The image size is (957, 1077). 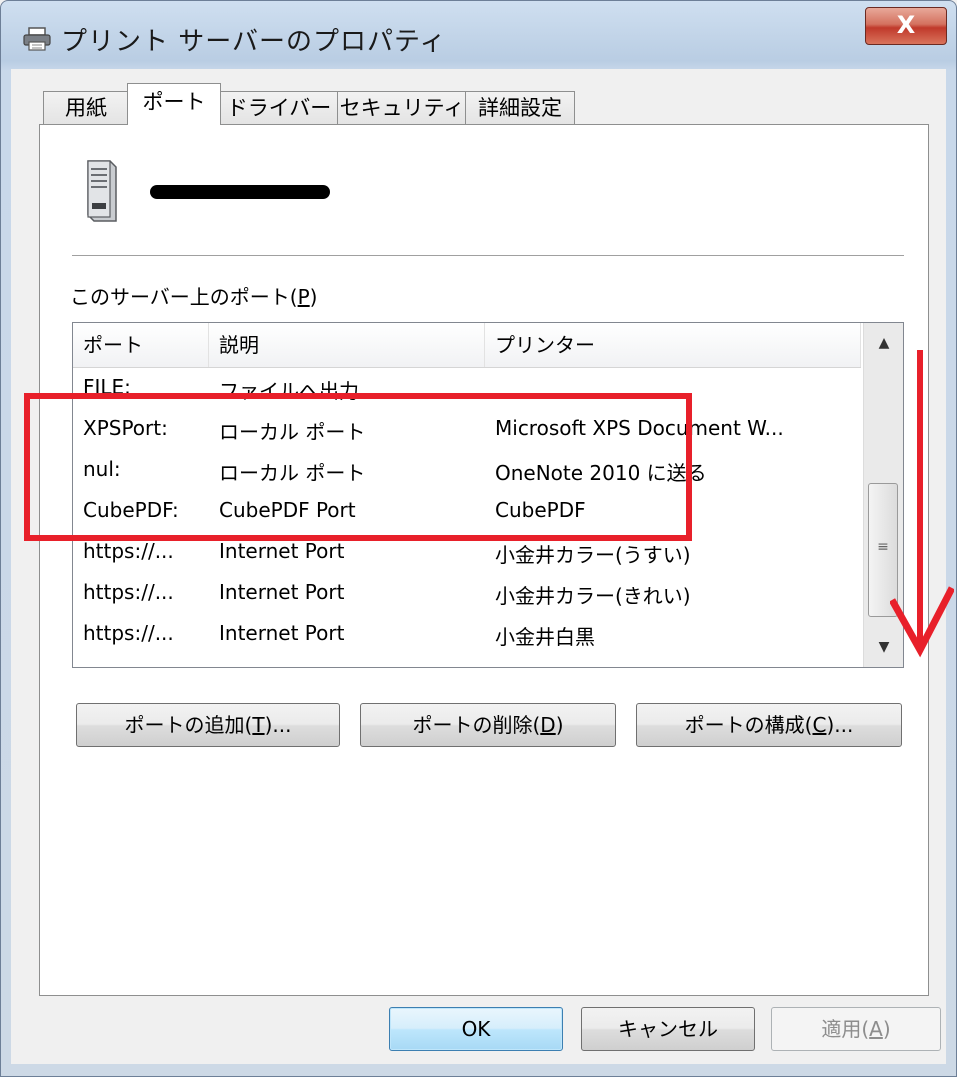 I want to click on column-header-port: ポート, so click(x=141, y=345).